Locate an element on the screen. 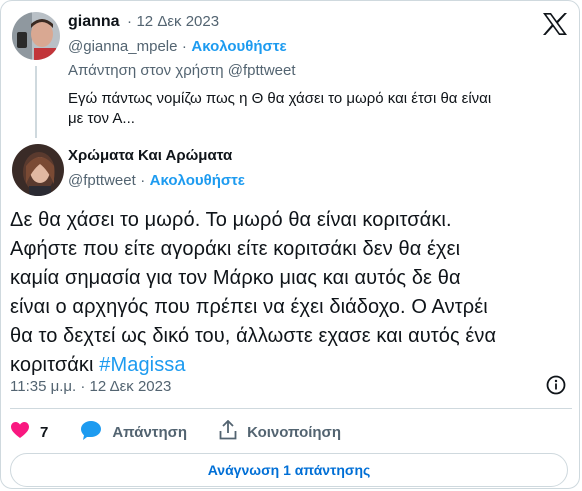 This screenshot has height=491, width=582. heart-icon is located at coordinates (20, 432).